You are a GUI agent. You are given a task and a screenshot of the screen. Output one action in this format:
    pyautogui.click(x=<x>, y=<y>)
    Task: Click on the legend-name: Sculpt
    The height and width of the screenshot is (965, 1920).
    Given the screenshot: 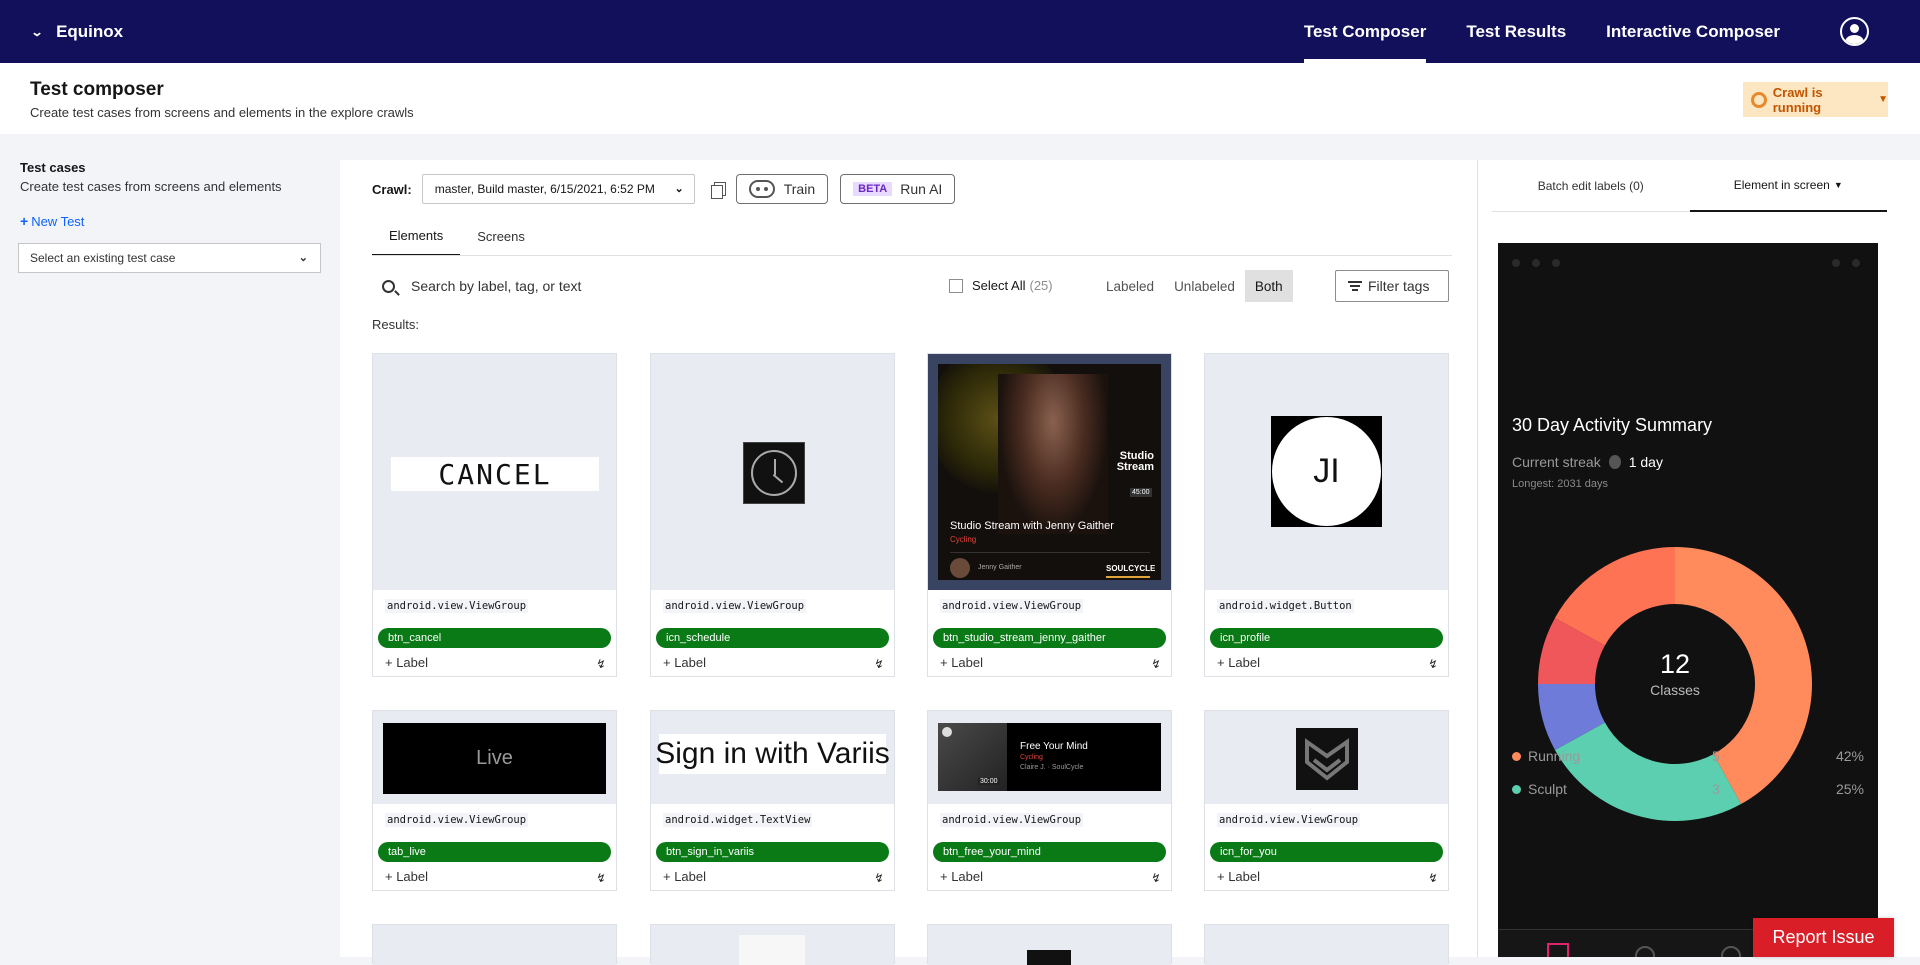 What is the action you would take?
    pyautogui.click(x=1547, y=789)
    